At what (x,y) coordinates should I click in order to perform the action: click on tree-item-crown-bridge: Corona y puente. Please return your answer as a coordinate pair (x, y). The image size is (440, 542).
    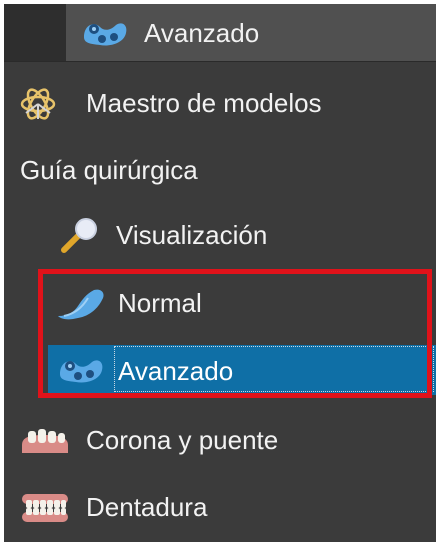
    Looking at the image, I should click on (220, 439).